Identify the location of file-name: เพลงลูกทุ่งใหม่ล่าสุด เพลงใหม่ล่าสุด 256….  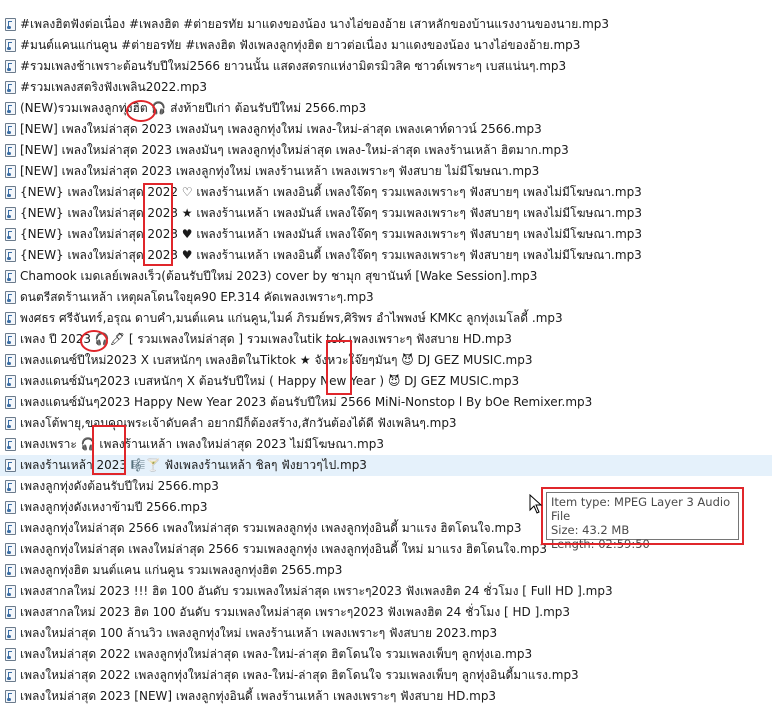
(283, 549).